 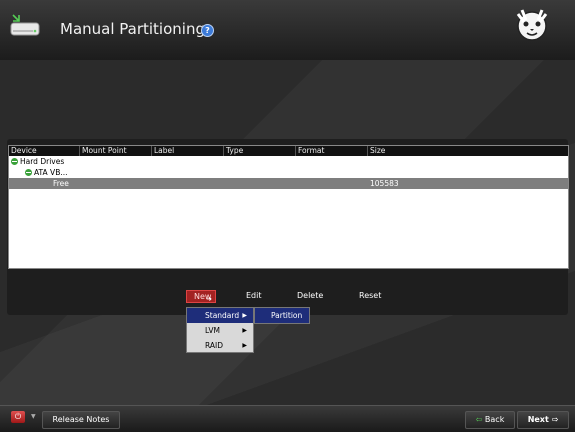 What do you see at coordinates (287, 315) in the screenshot?
I see `menu-item-label: Partition` at bounding box center [287, 315].